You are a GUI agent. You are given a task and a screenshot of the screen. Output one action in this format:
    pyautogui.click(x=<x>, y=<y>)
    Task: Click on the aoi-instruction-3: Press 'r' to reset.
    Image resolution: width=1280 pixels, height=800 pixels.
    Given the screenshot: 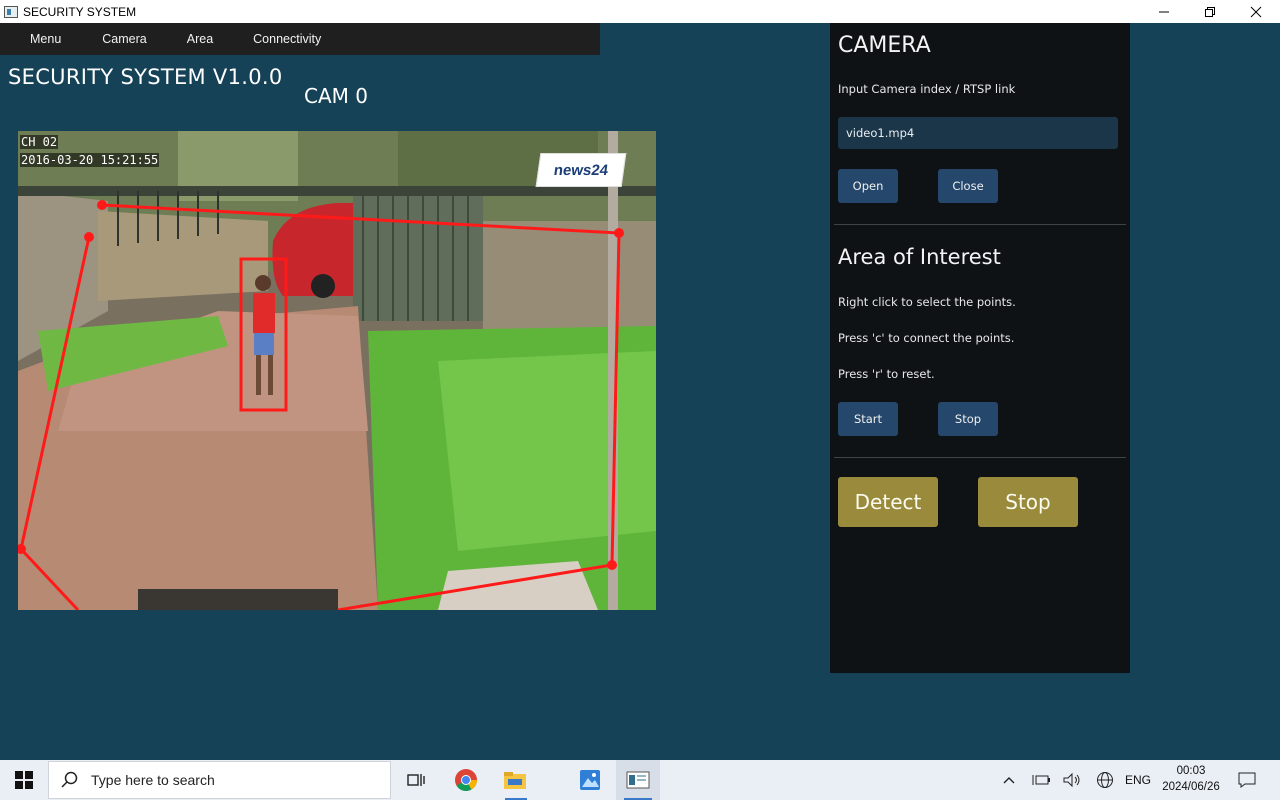 What is the action you would take?
    pyautogui.click(x=886, y=374)
    